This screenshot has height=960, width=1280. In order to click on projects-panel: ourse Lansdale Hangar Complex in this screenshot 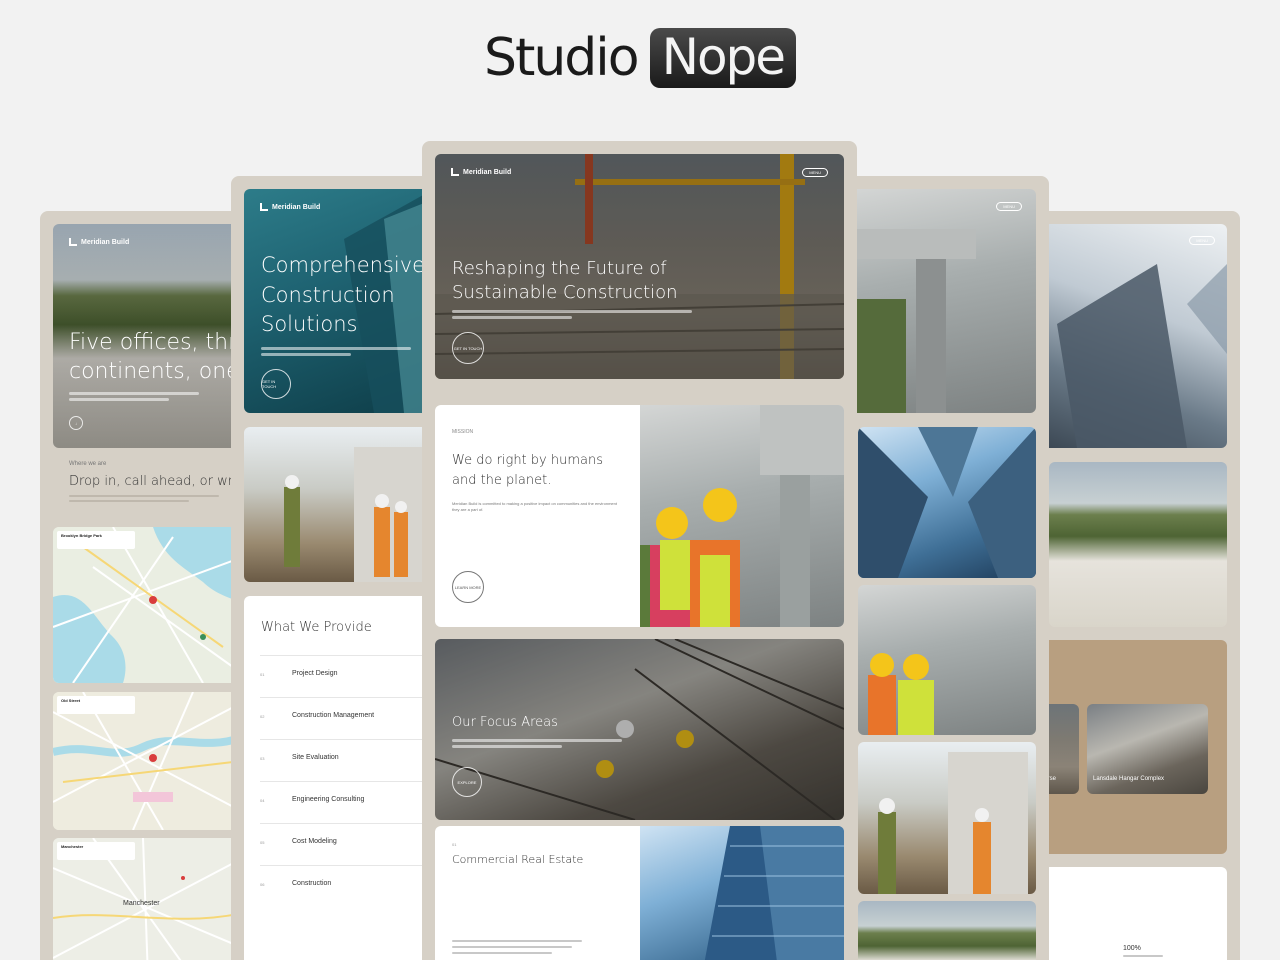, I will do `click(1133, 747)`.